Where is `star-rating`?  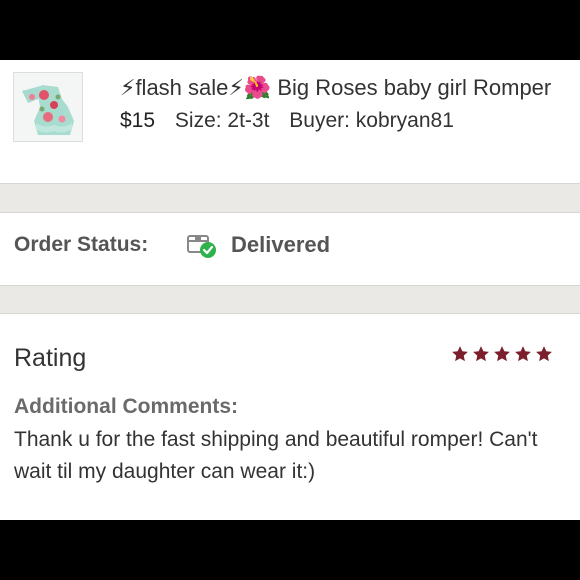 star-rating is located at coordinates (502, 354).